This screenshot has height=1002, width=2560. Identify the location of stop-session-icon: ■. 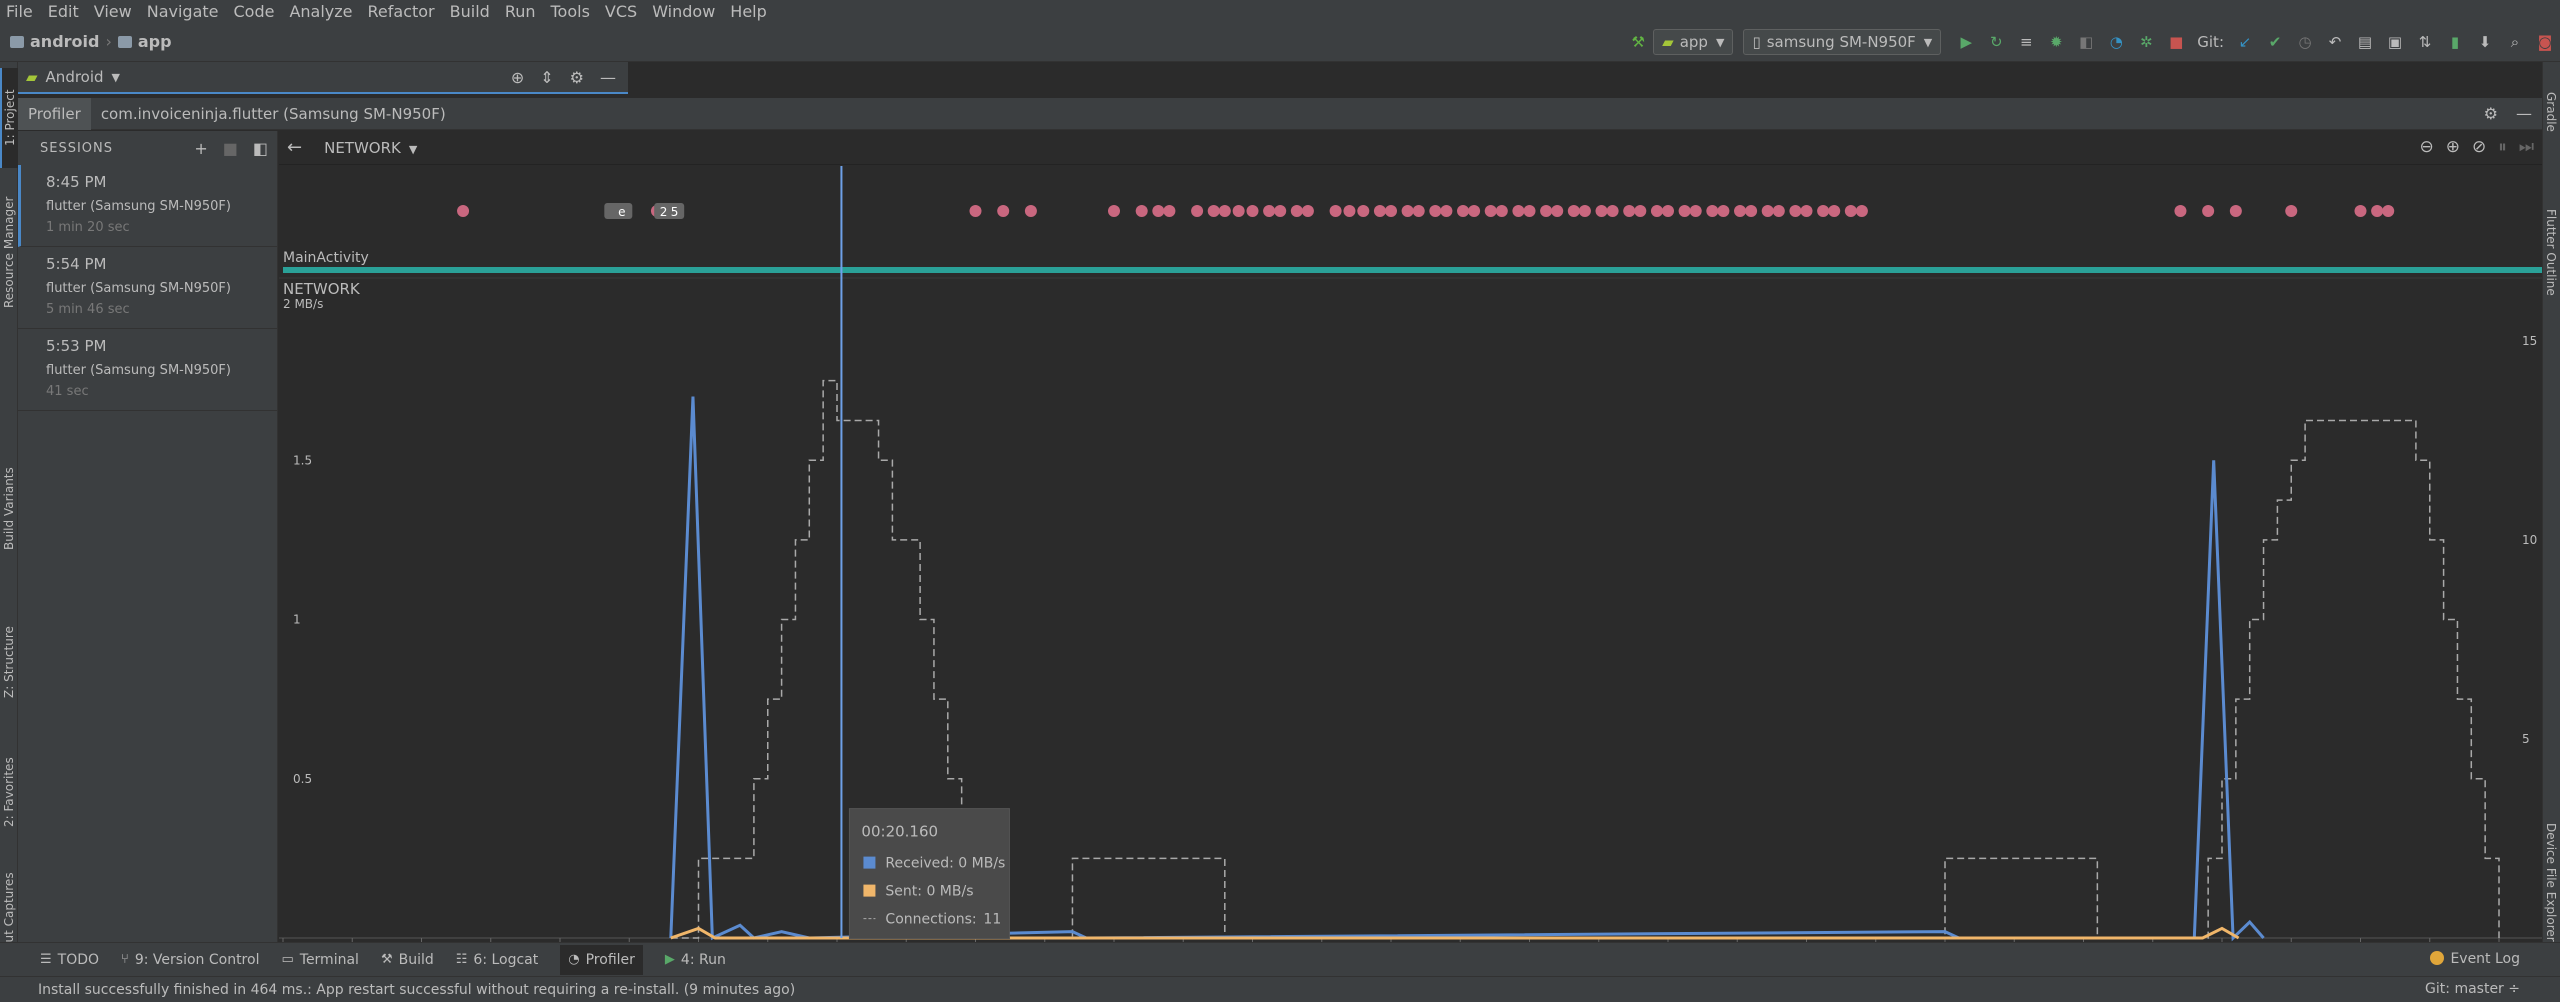
(231, 148).